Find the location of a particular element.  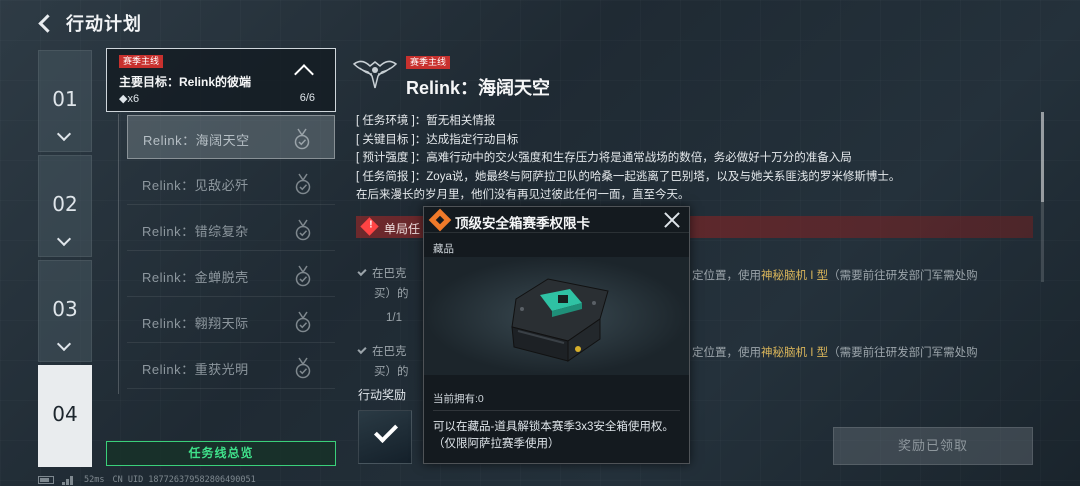

task-label: Relink：翱翔天际 is located at coordinates (195, 323).